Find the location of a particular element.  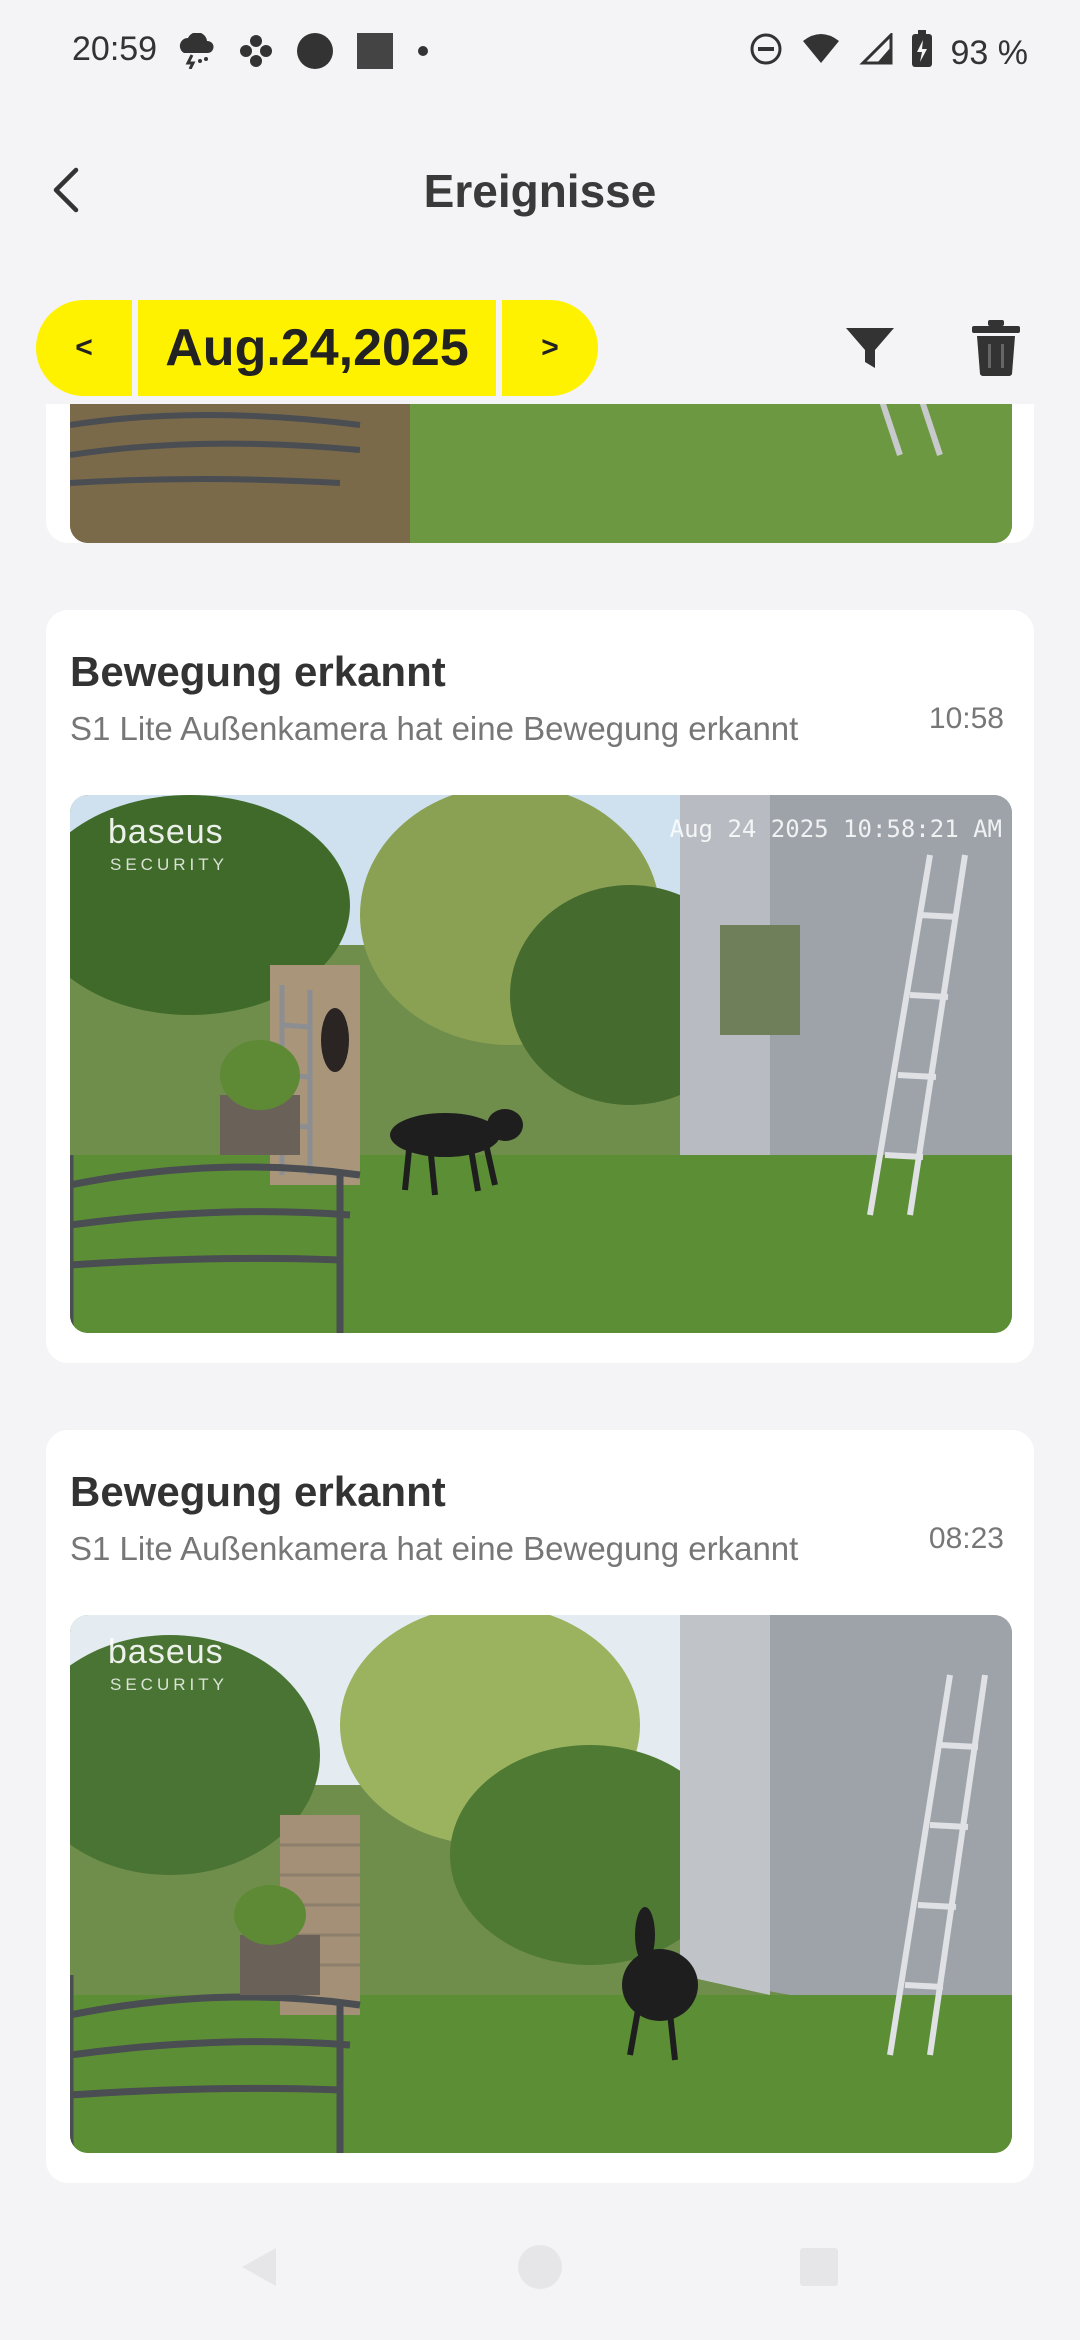

status-system-icons: 93 % is located at coordinates (889, 53).